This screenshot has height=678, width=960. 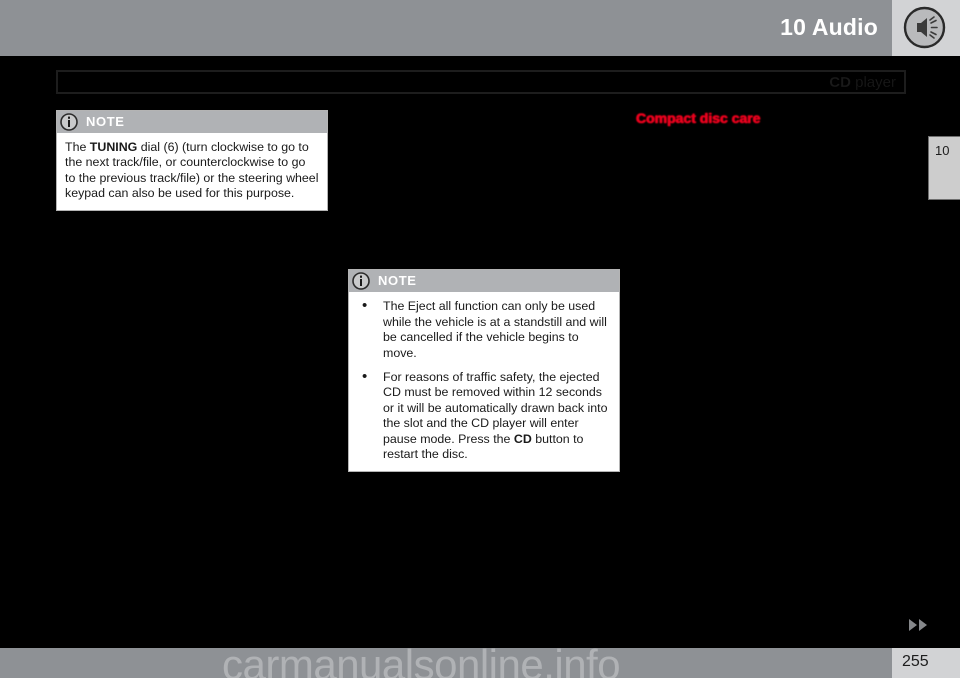 I want to click on heading-scan: Scan, so click(x=363, y=117).